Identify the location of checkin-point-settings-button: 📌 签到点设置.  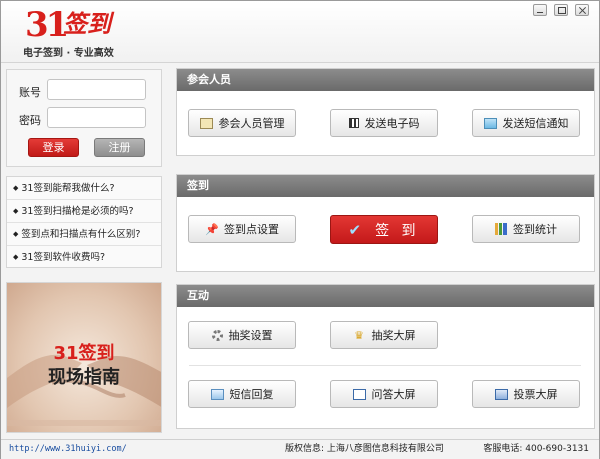
(242, 229).